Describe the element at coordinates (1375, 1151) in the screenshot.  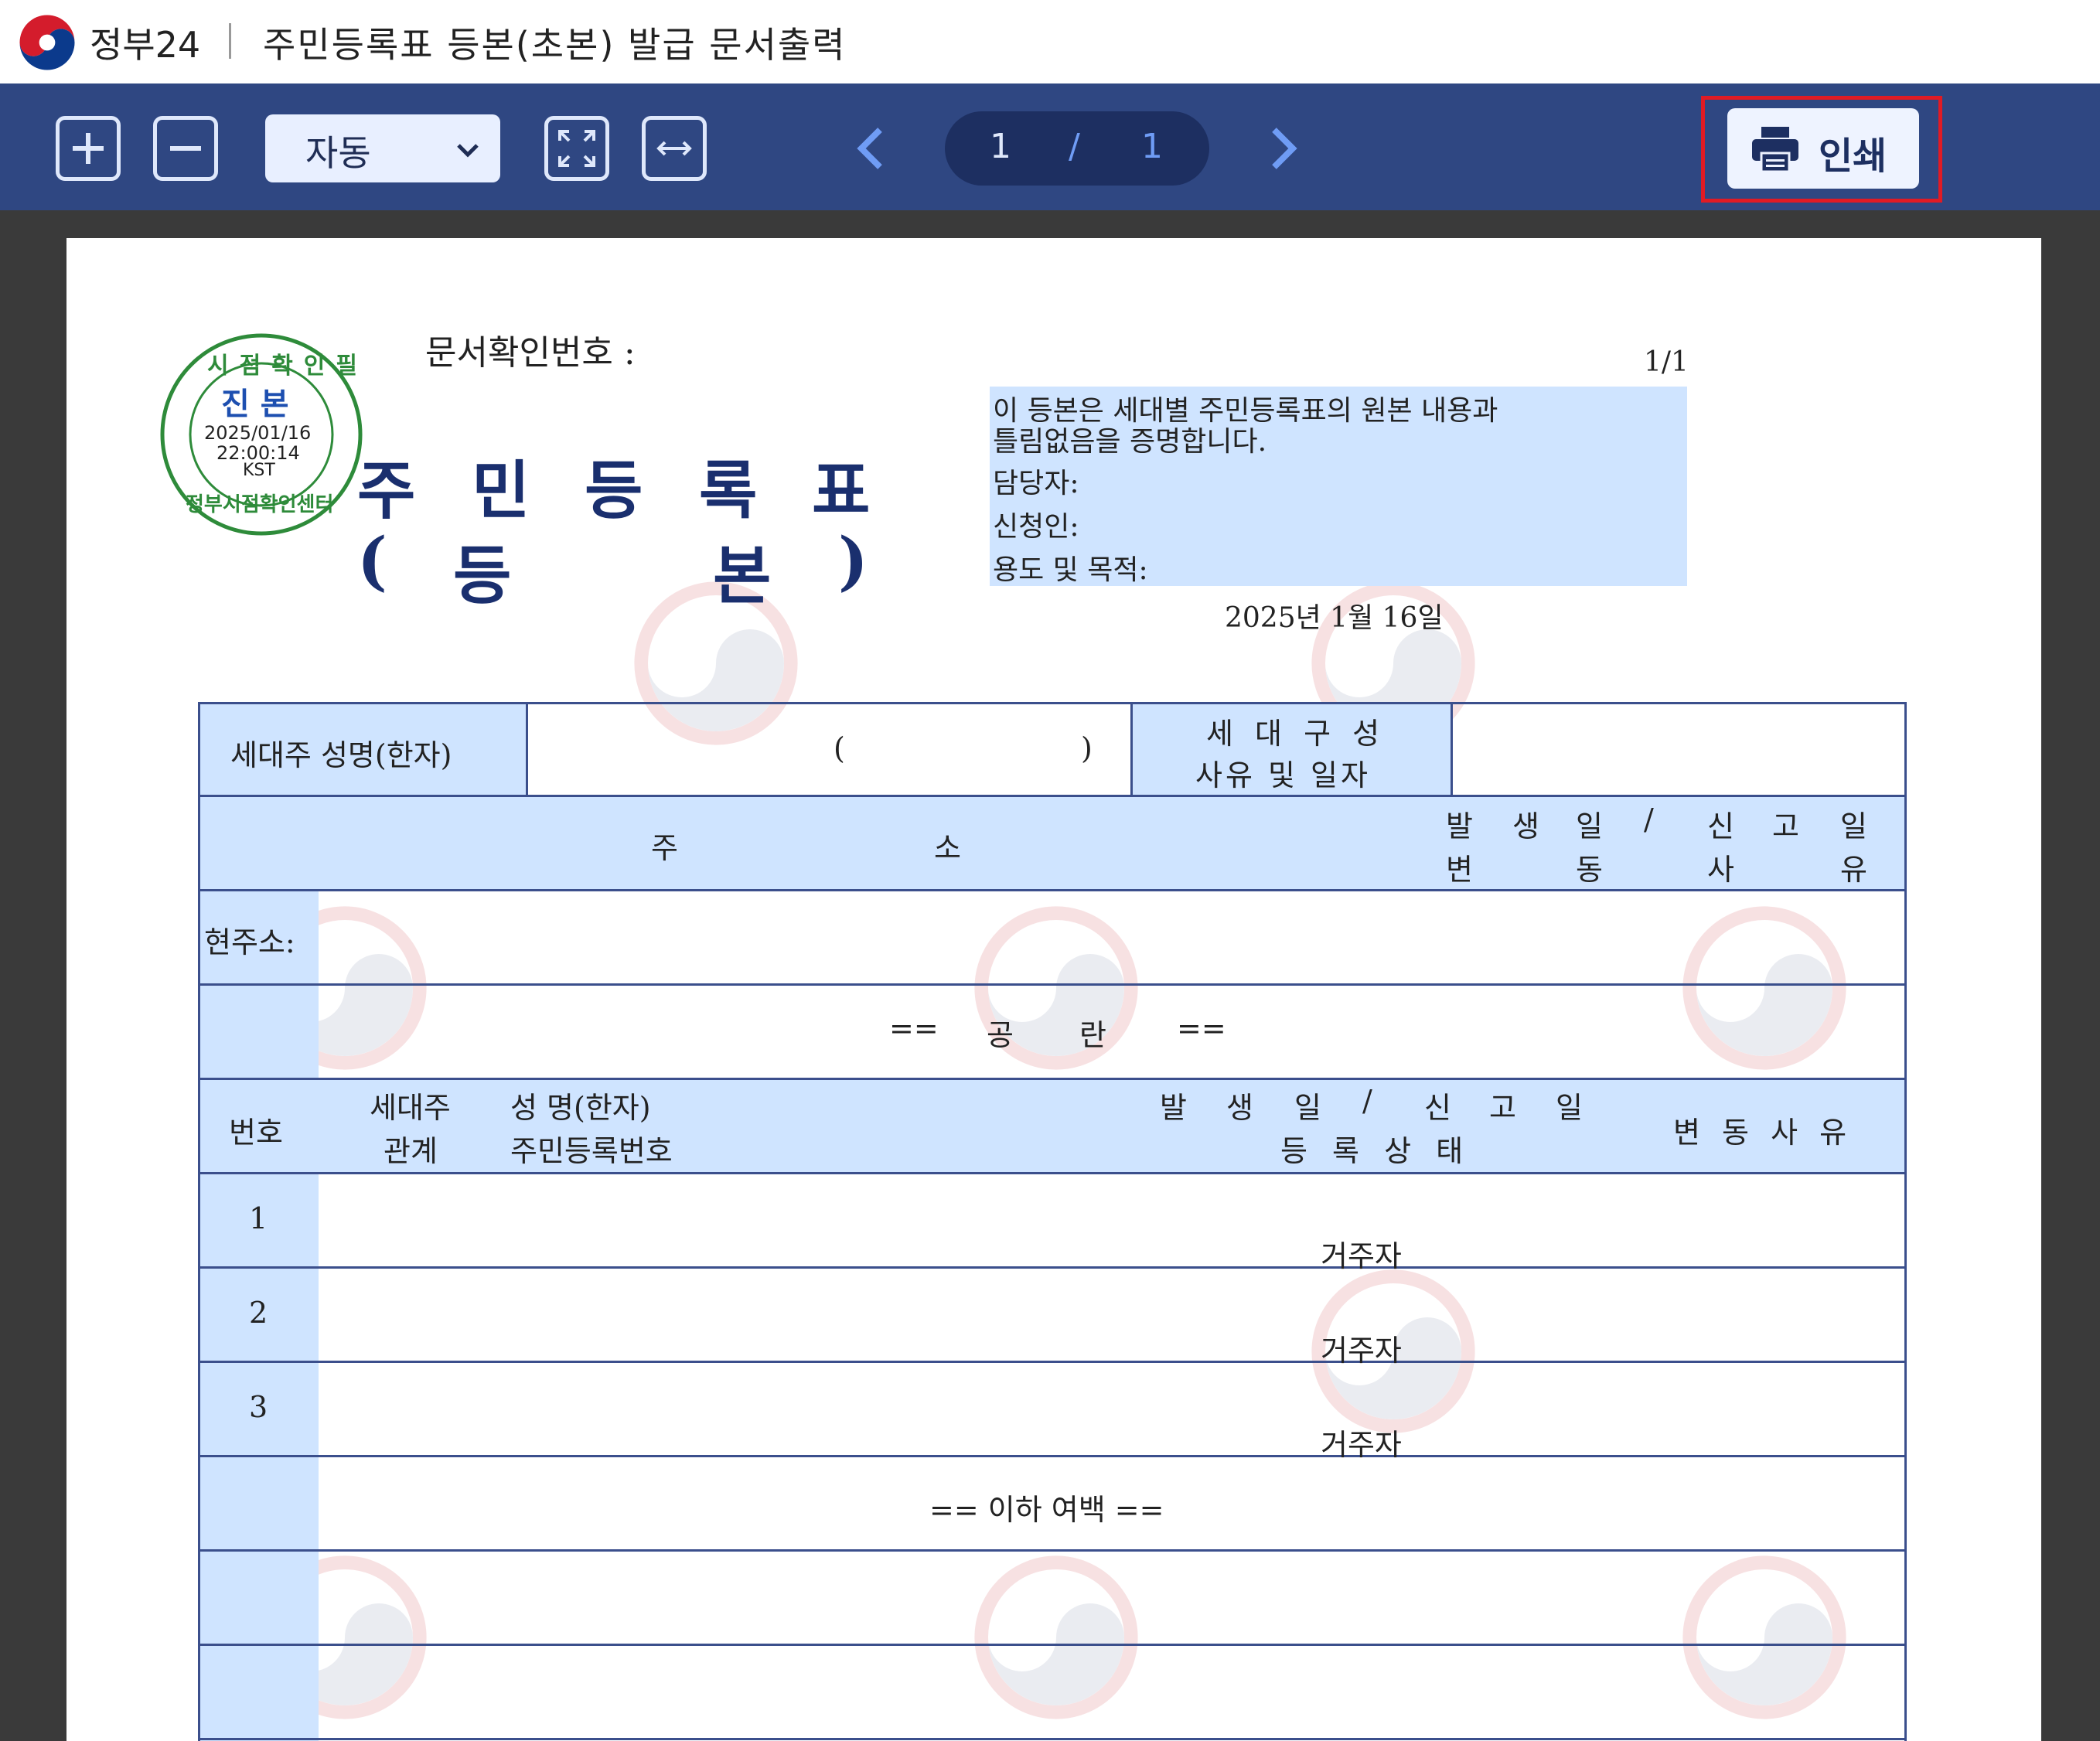
I see `col-status-header: 등 록 상 태` at that location.